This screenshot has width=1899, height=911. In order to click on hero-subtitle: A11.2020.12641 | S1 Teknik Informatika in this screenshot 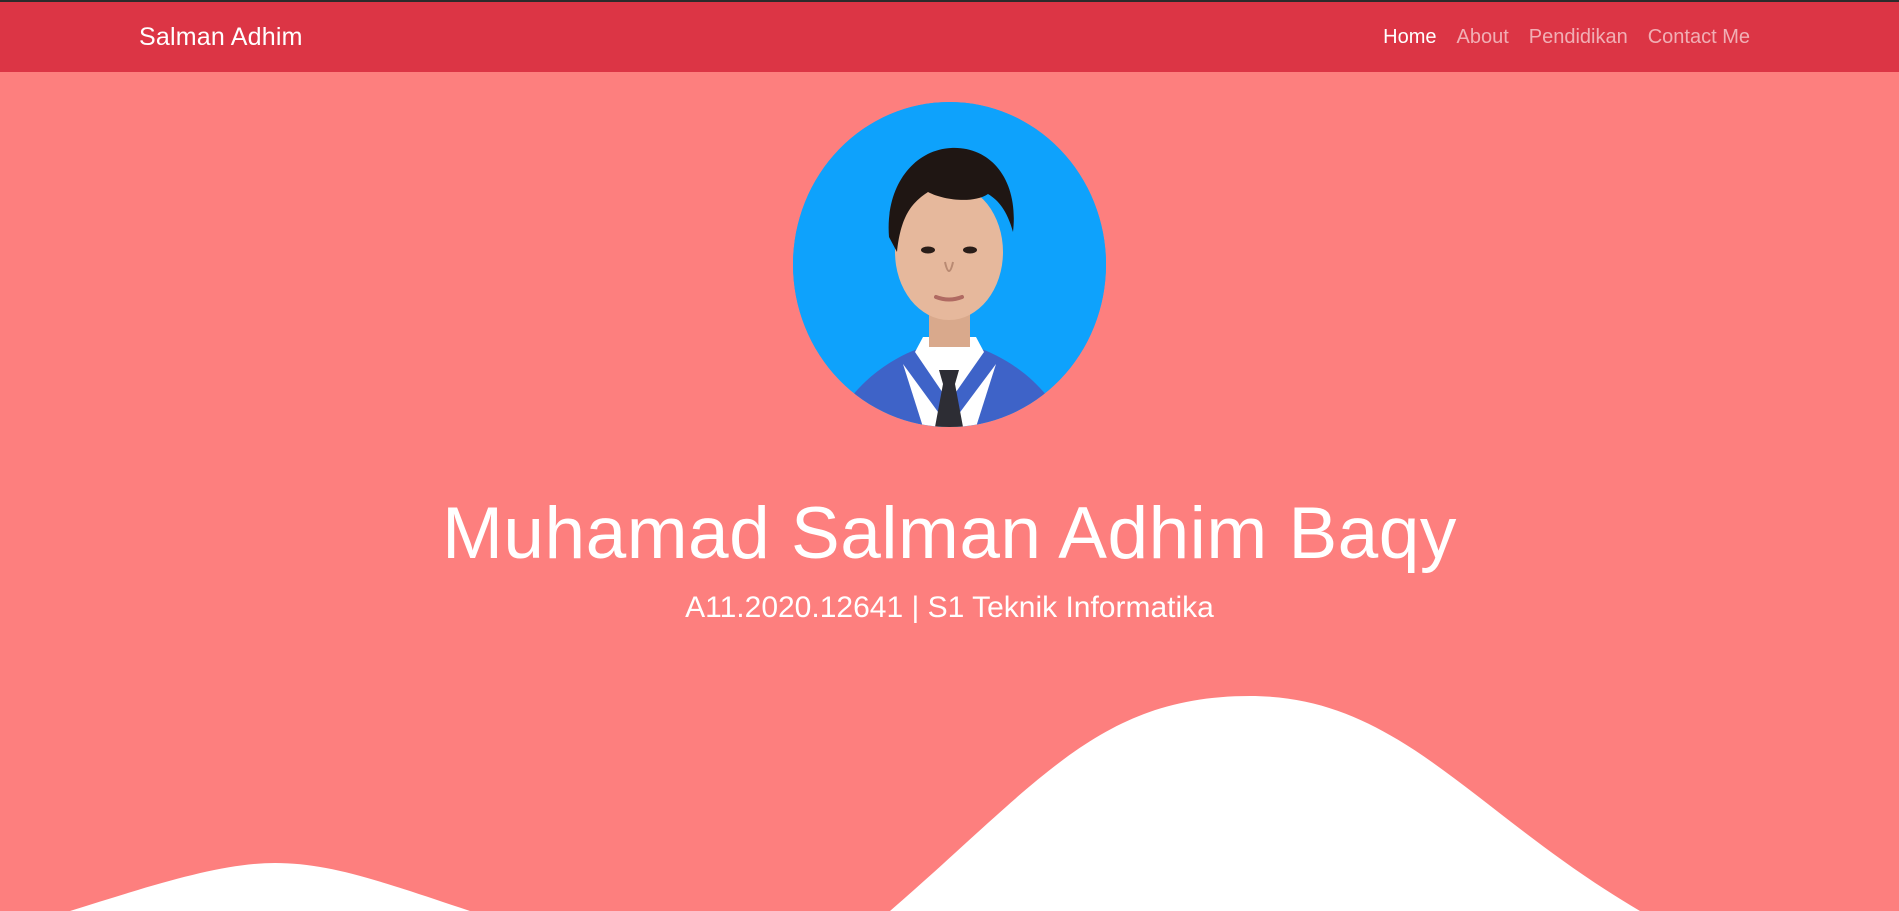, I will do `click(949, 607)`.